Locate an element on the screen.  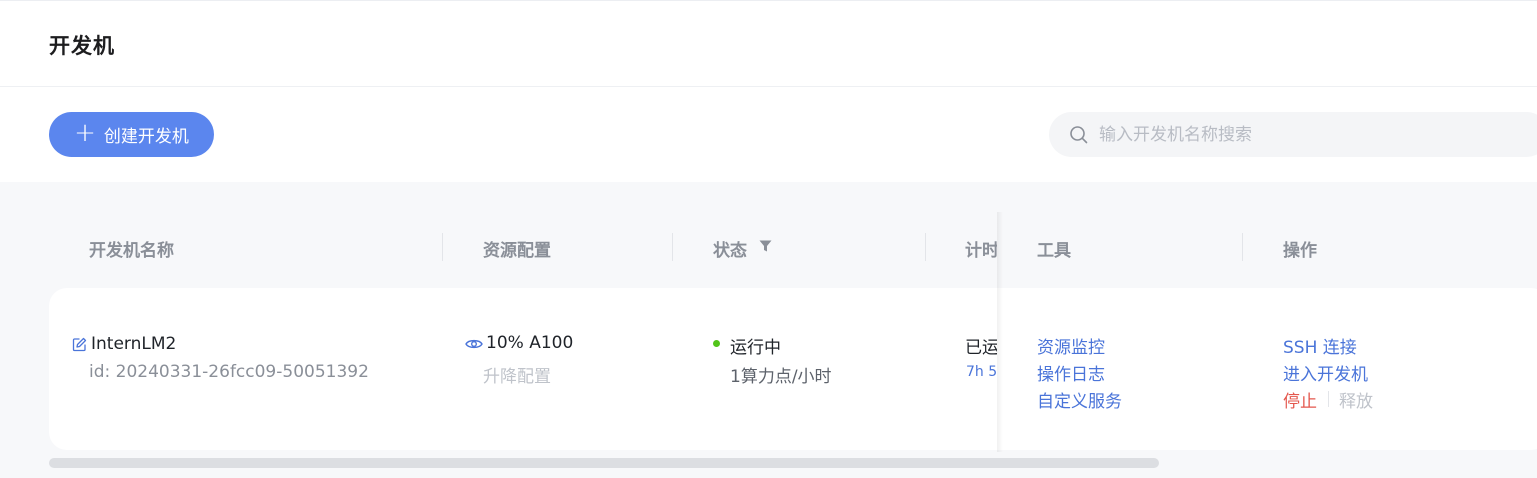
horizontal-scrollbar is located at coordinates (604, 463).